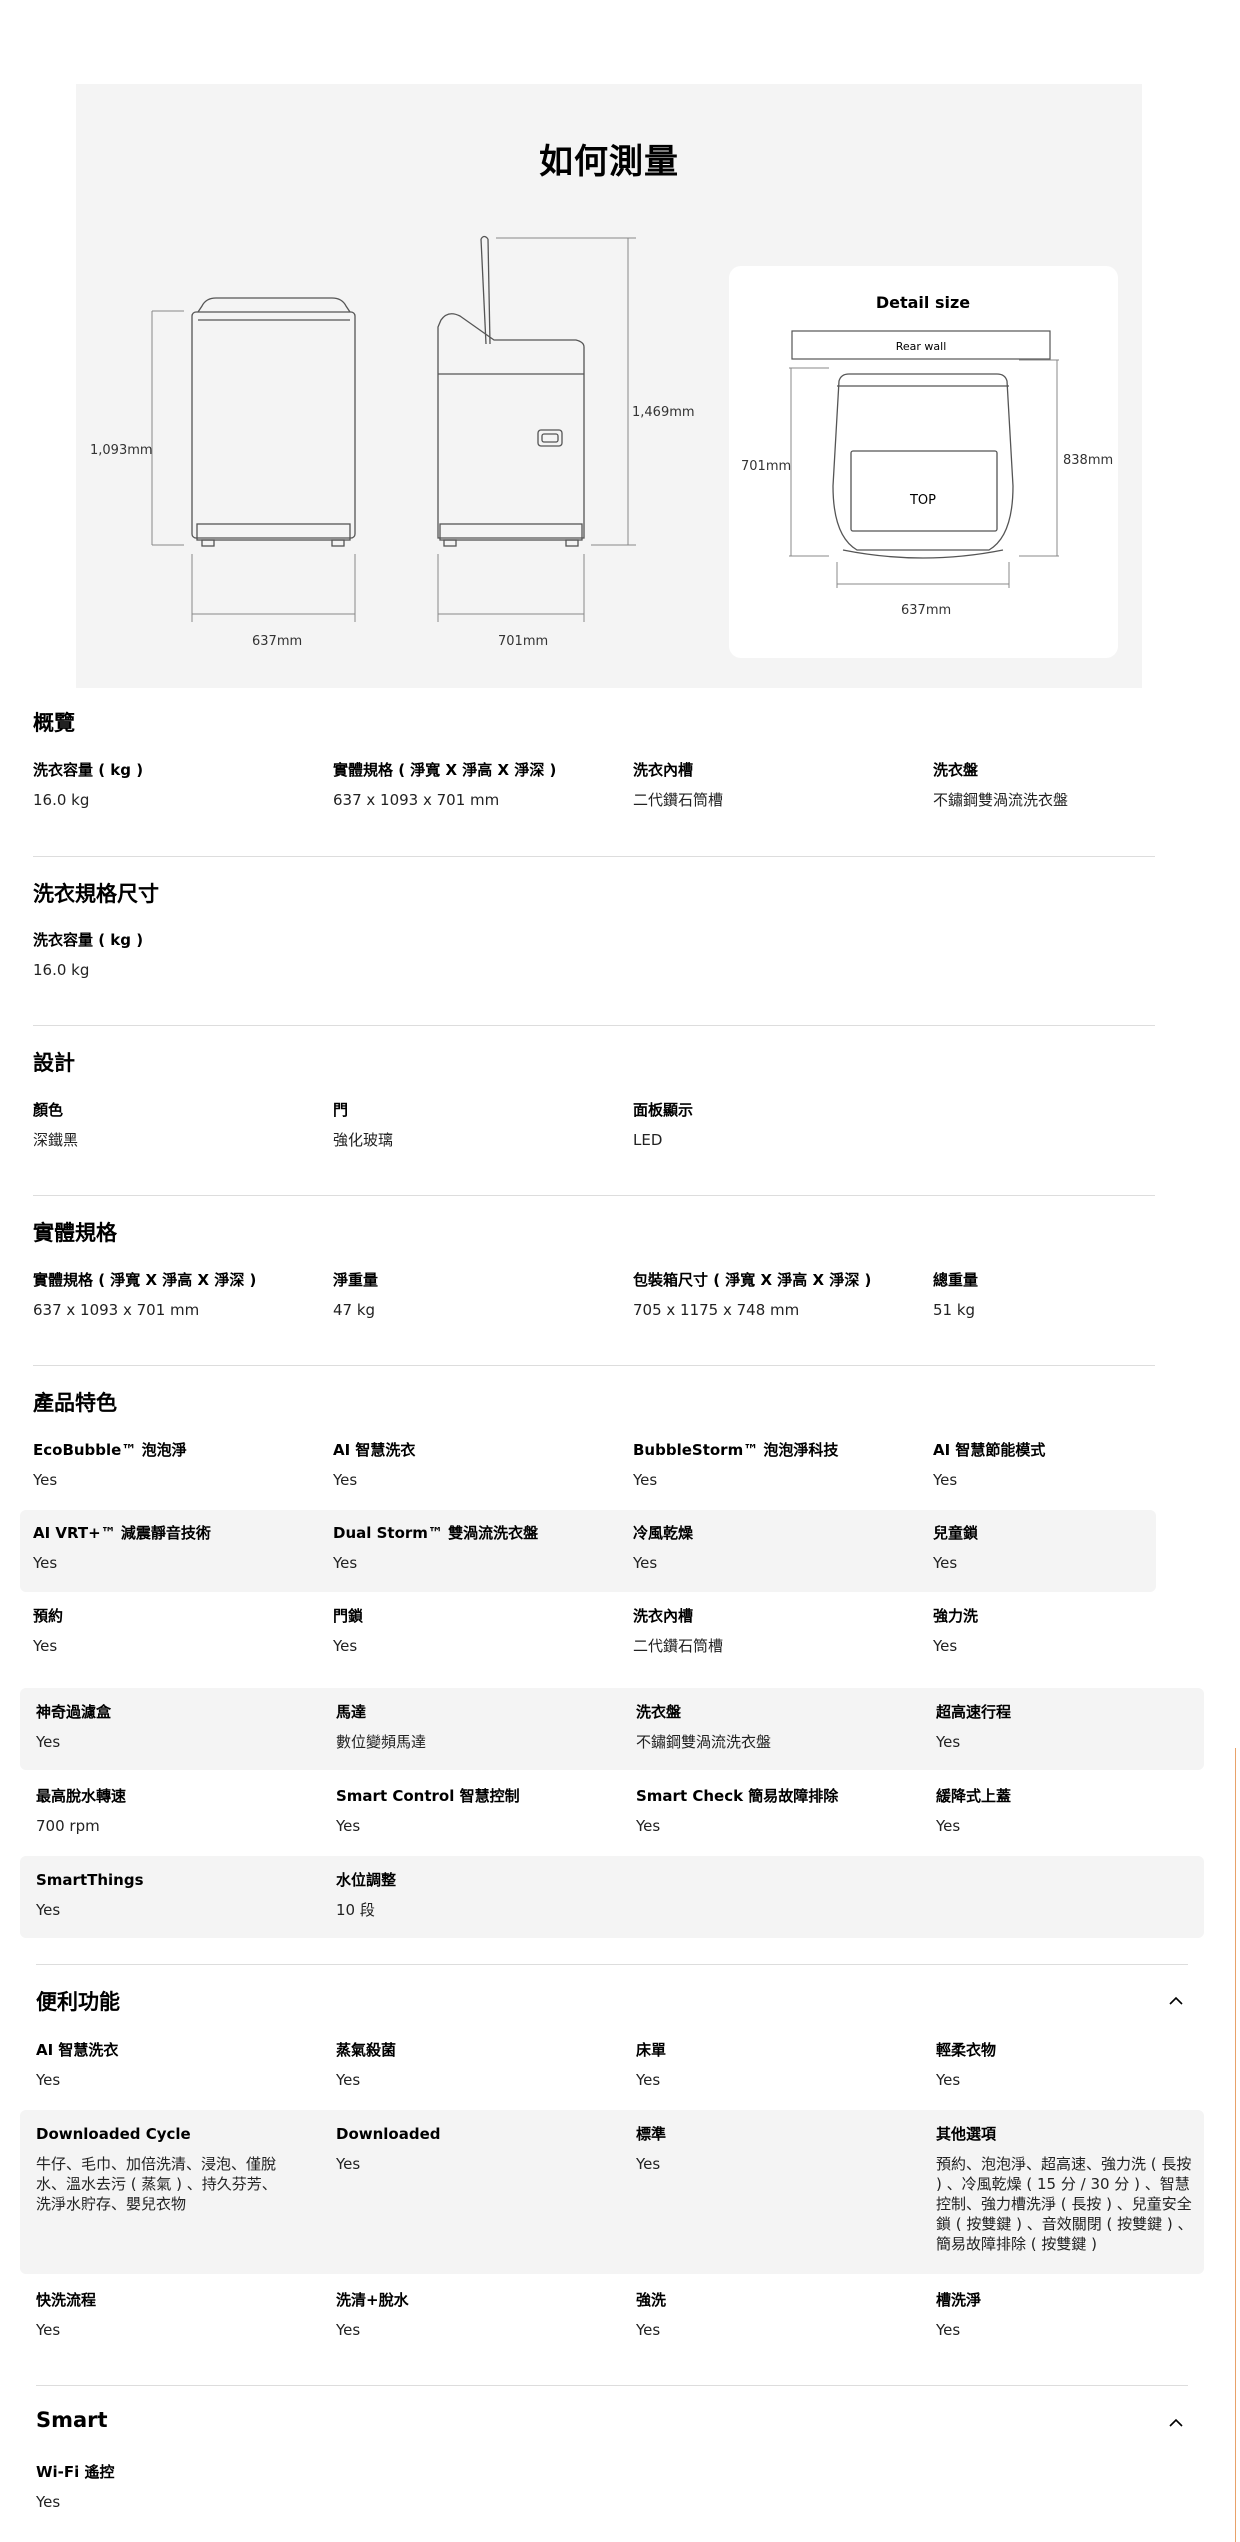 Image resolution: width=1240 pixels, height=2542 pixels. I want to click on spec-item: 洗衣盤不鏽鋼雙渦流洗衣盤, so click(776, 1727).